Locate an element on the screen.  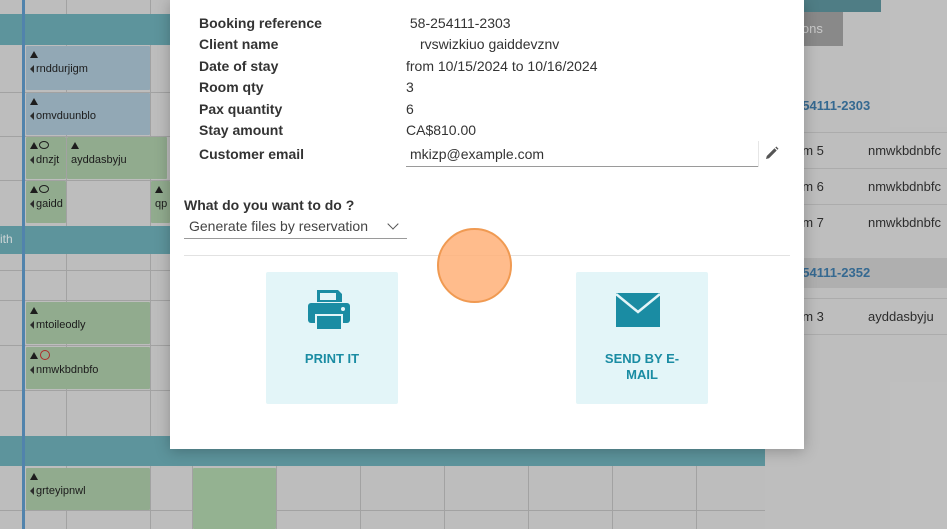
booking-reference-value: 58-254111-2303 is located at coordinates (458, 23).